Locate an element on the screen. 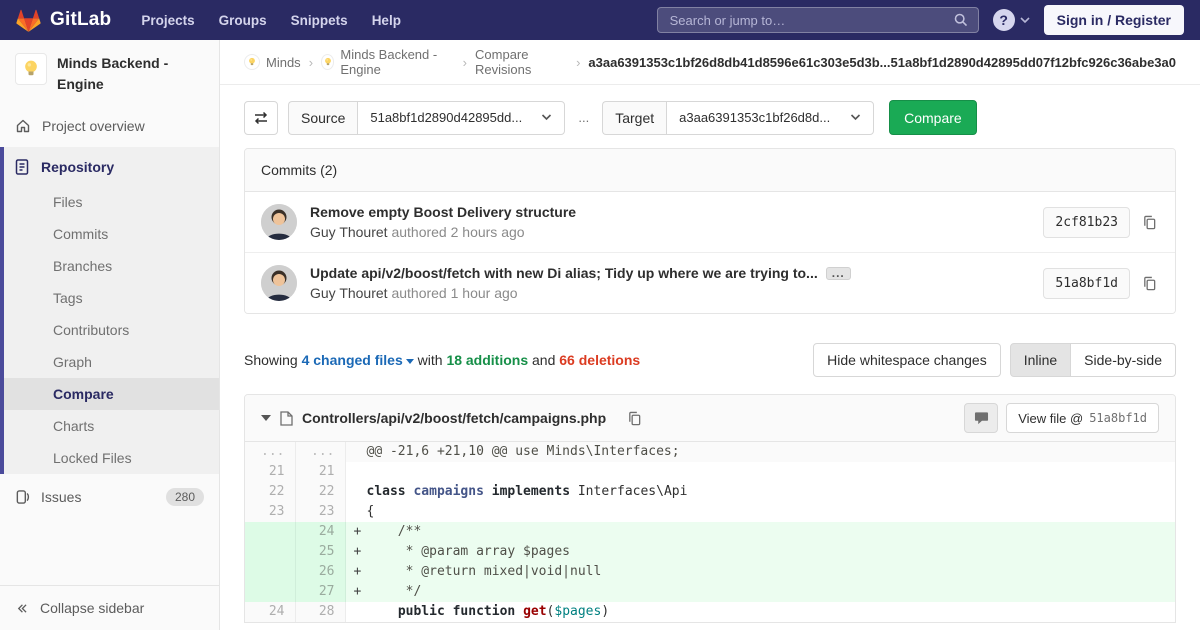  sidebar-item-contributors: Contributors is located at coordinates (111, 330).